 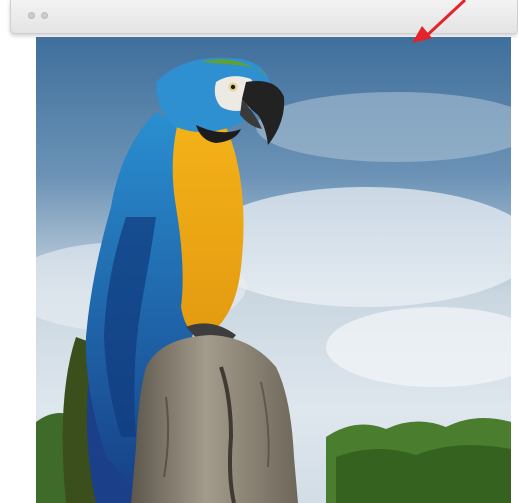 I want to click on red-arrow-icon, so click(x=439, y=21).